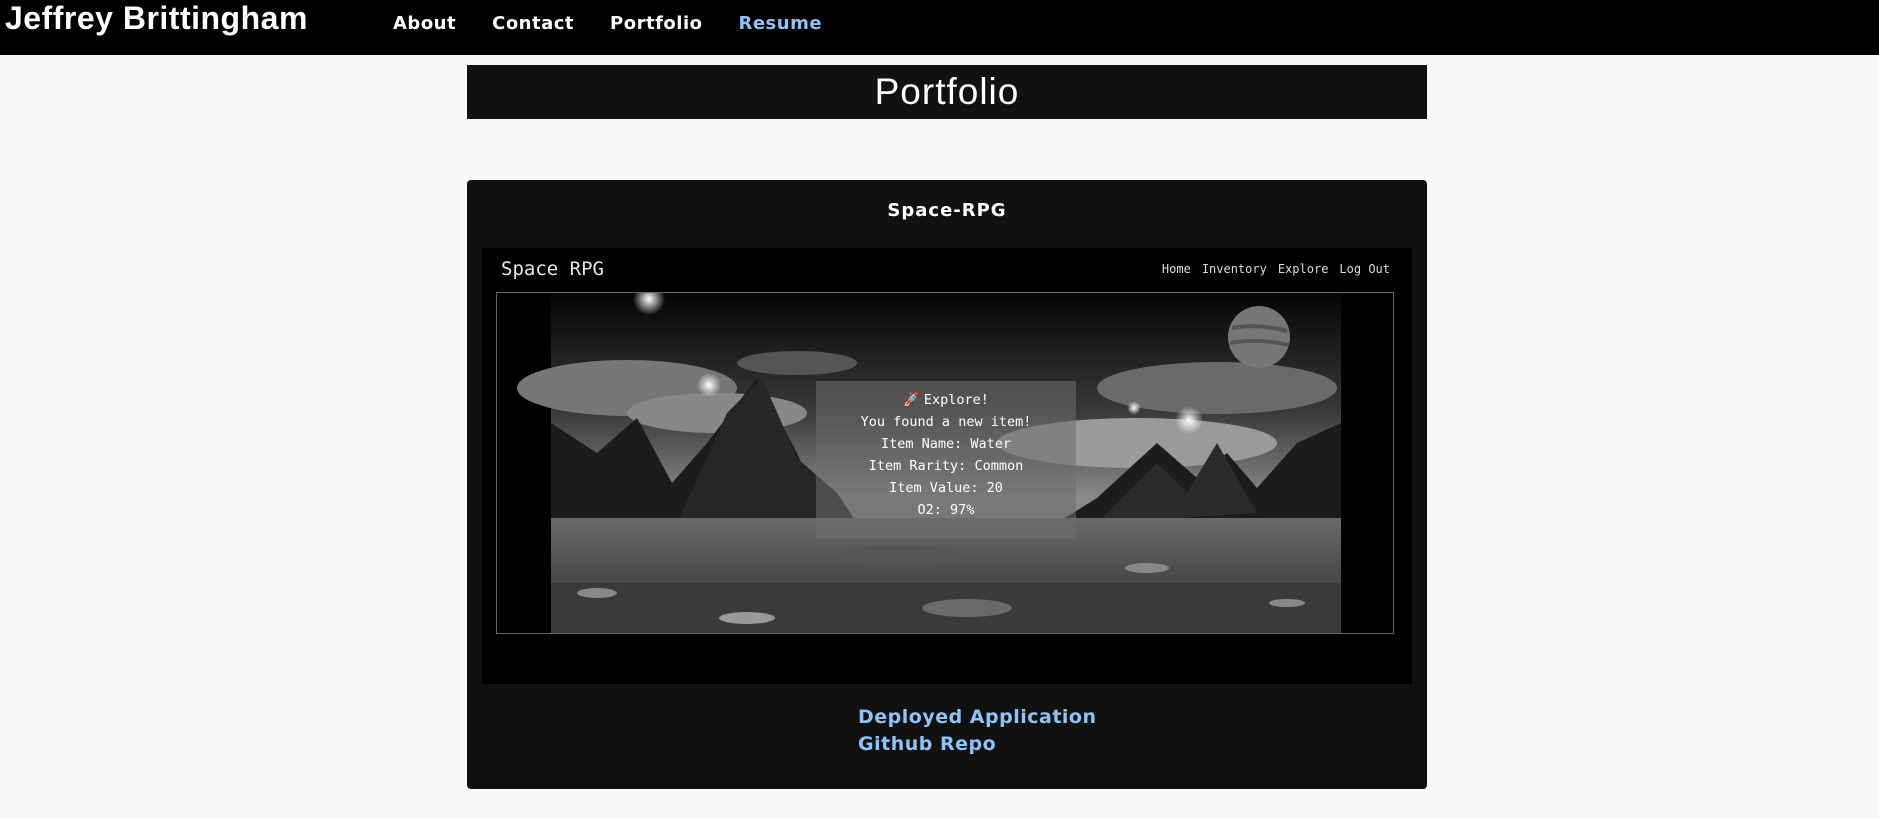 The width and height of the screenshot is (1879, 819). I want to click on screenshot-nav-inventory: Inventory, so click(1234, 269).